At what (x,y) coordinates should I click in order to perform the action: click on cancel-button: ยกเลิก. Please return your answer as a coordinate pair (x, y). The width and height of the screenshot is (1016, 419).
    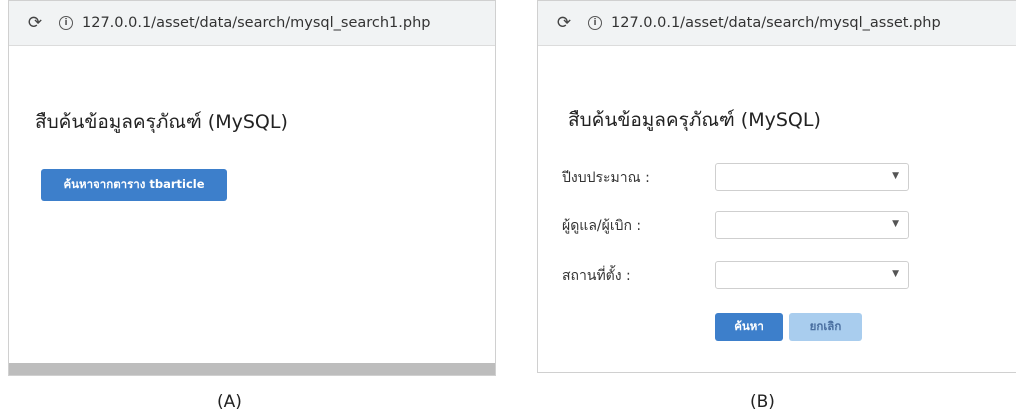
    Looking at the image, I should click on (825, 327).